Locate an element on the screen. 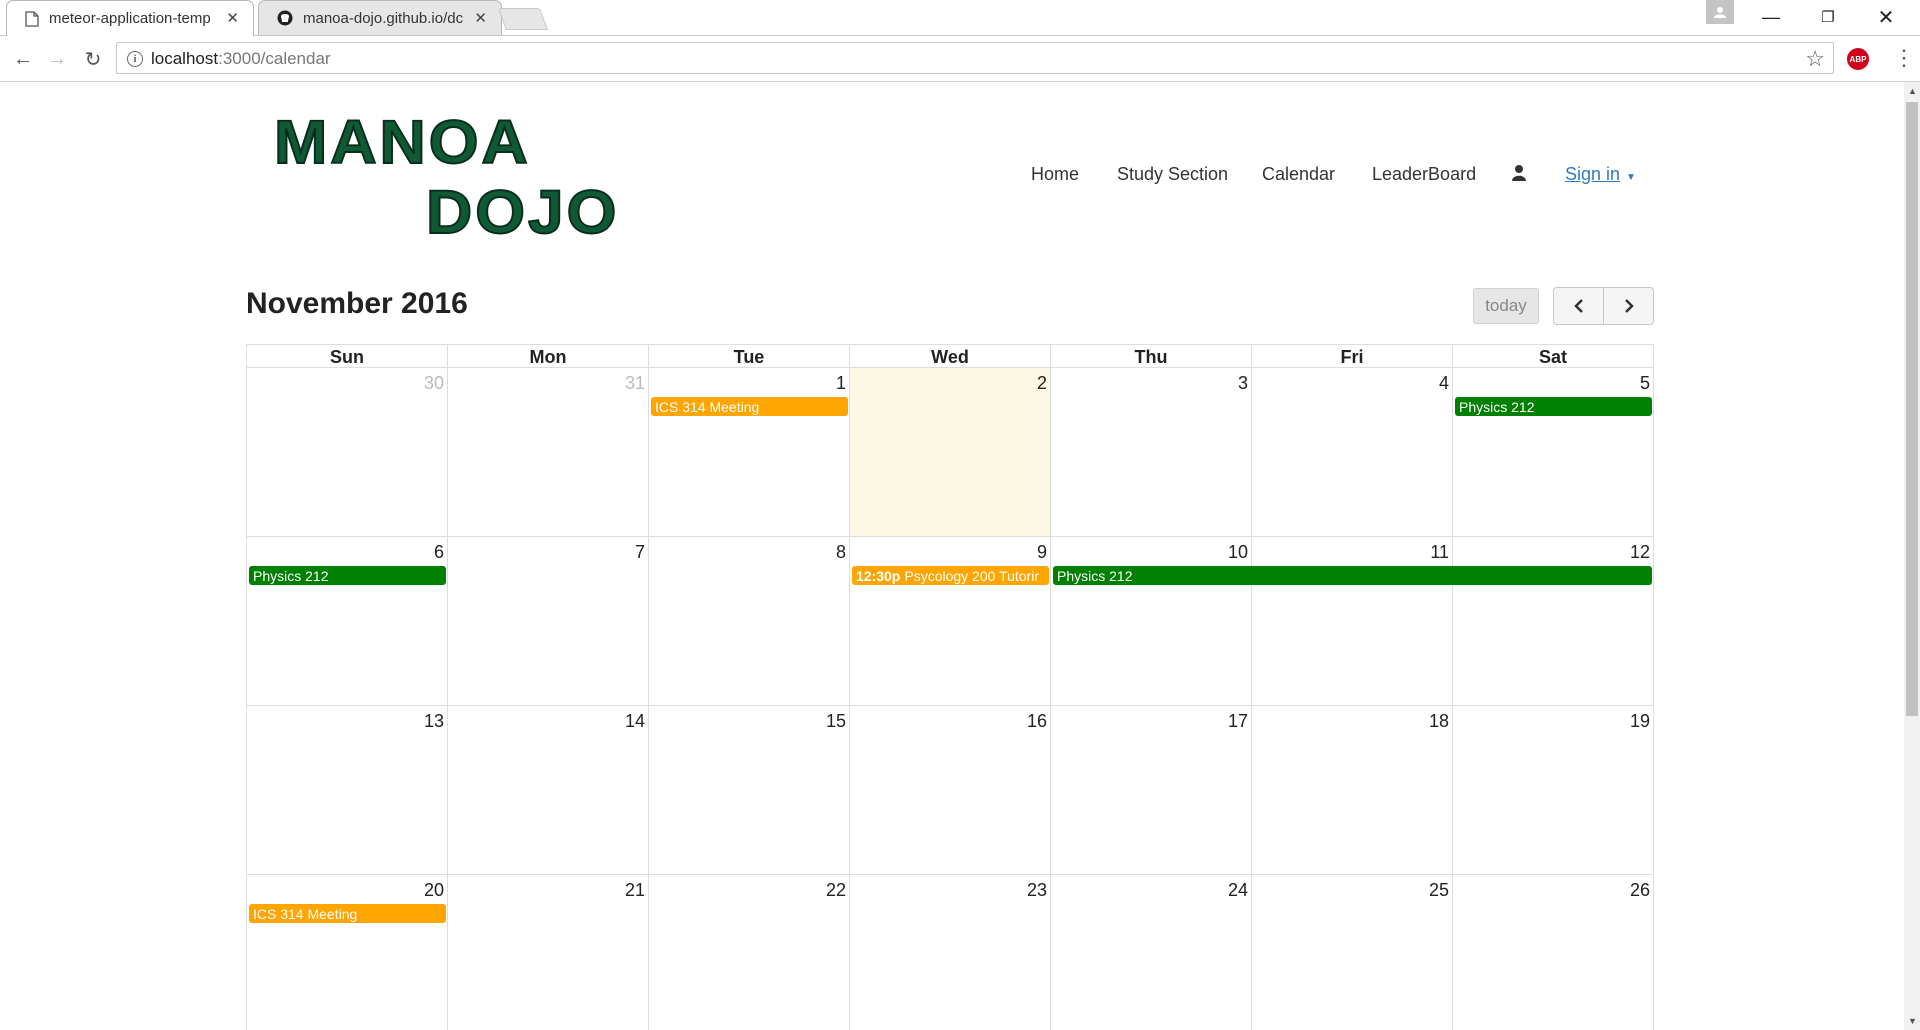 Image resolution: width=1920 pixels, height=1030 pixels. day-number: 11 is located at coordinates (1439, 552).